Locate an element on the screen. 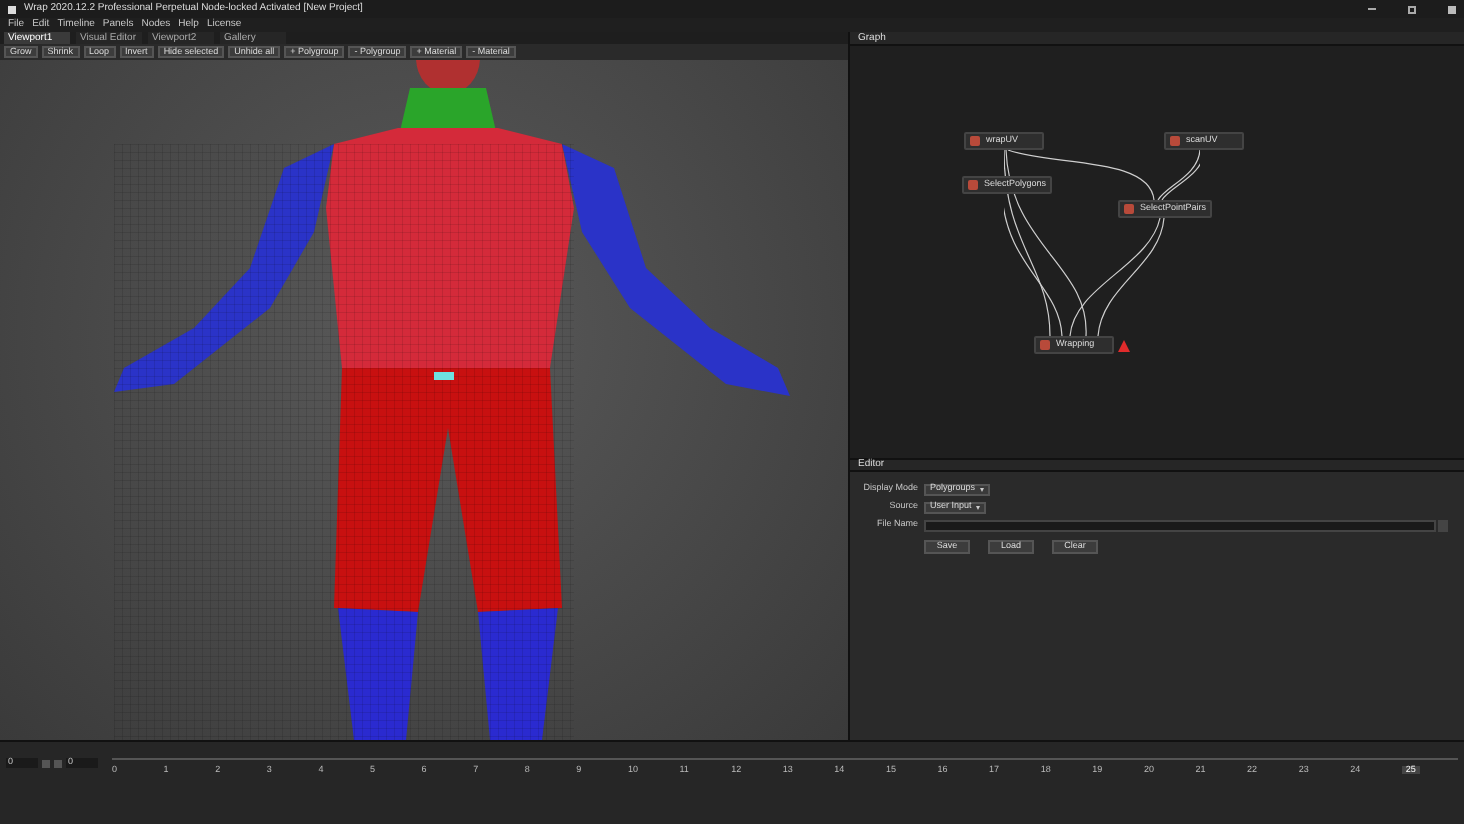  maximize-icon is located at coordinates (1412, 9).